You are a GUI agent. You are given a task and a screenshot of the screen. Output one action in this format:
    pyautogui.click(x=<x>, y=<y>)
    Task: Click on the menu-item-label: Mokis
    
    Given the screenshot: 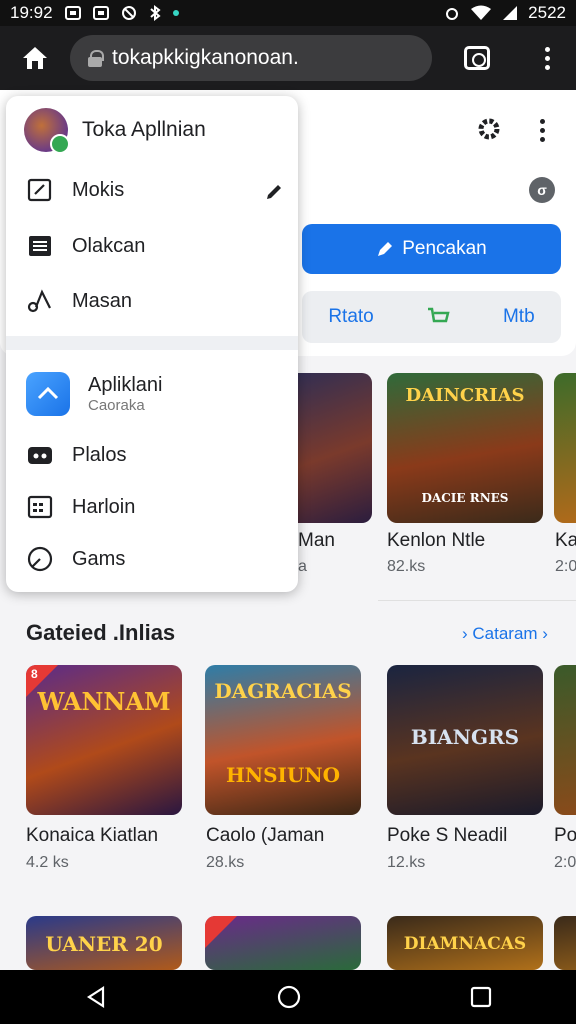 What is the action you would take?
    pyautogui.click(x=98, y=189)
    